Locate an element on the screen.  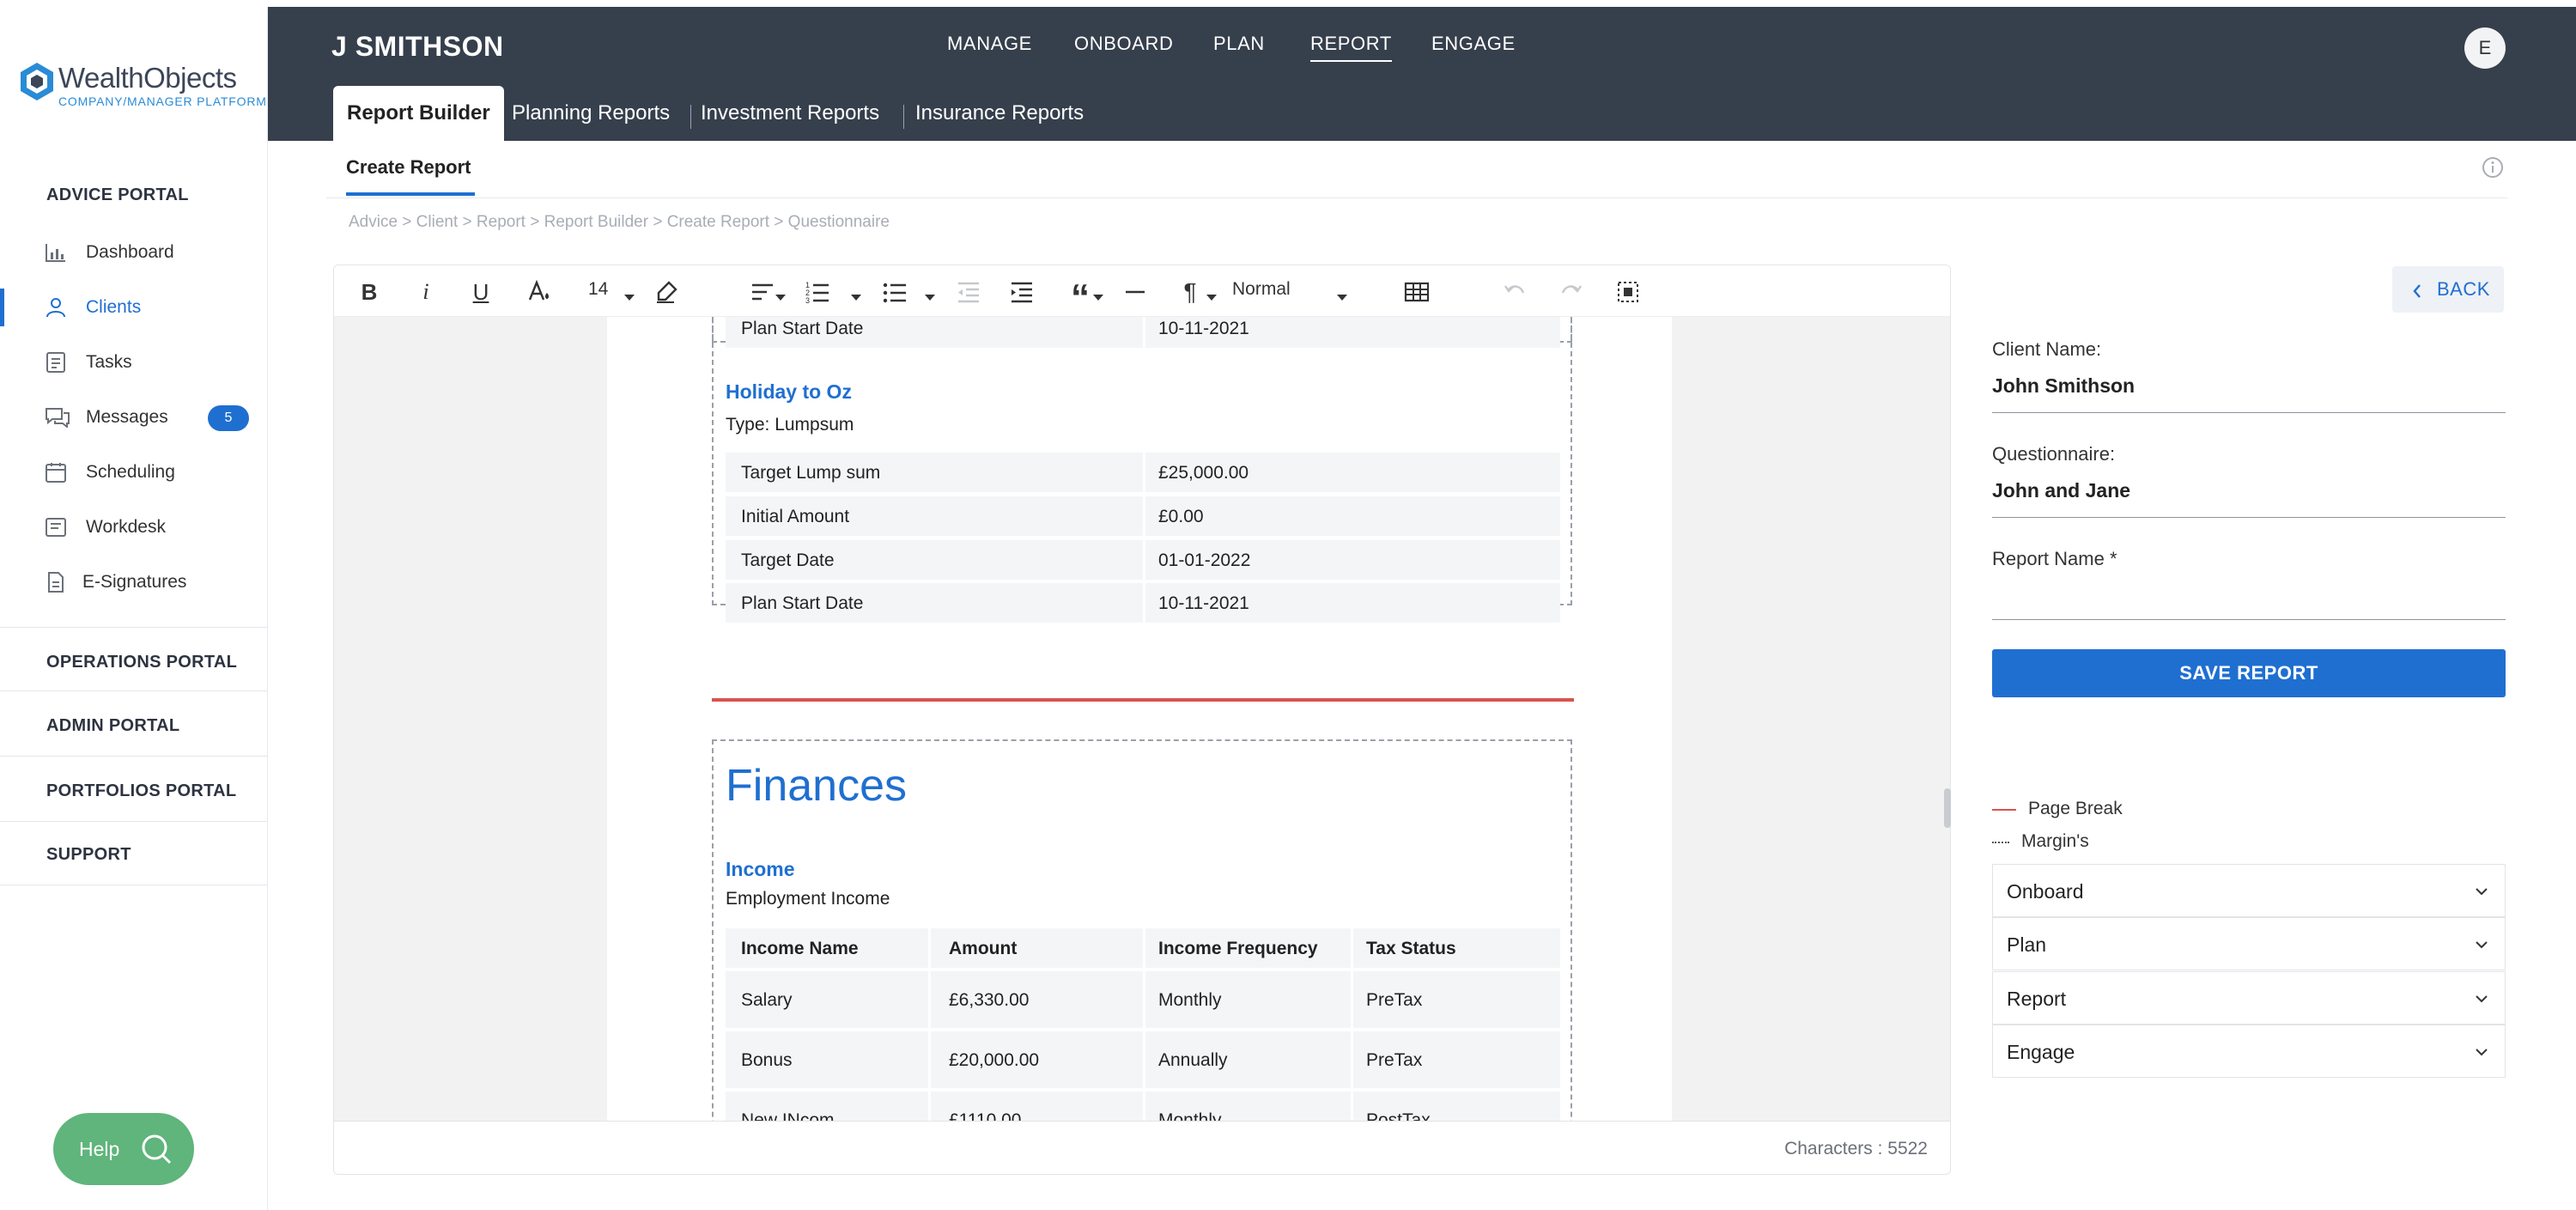
editor-resize-handle is located at coordinates (1947, 808).